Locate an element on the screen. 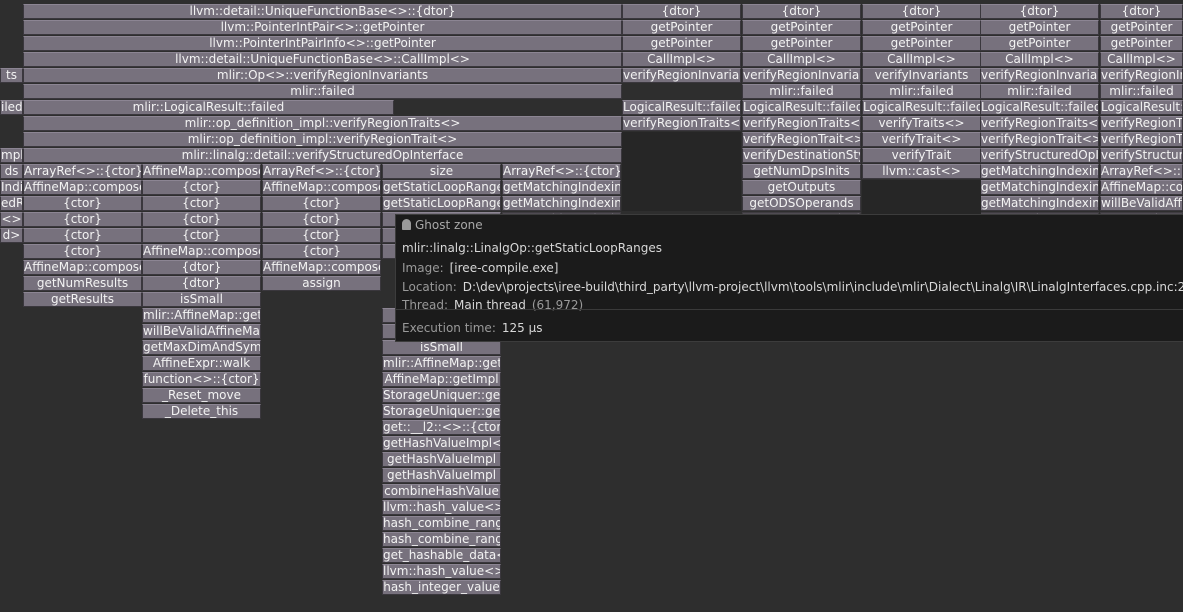 The width and height of the screenshot is (1183, 612). flame-zone: iled is located at coordinates (11, 107).